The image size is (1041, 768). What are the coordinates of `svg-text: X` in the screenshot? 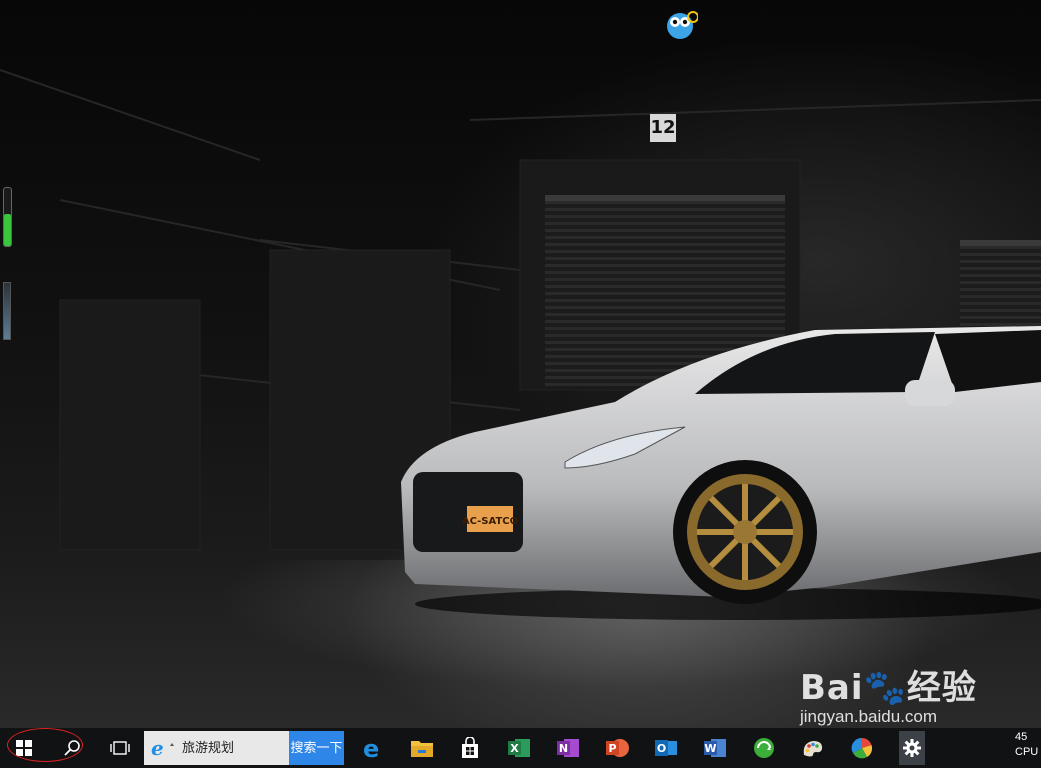 It's located at (514, 748).